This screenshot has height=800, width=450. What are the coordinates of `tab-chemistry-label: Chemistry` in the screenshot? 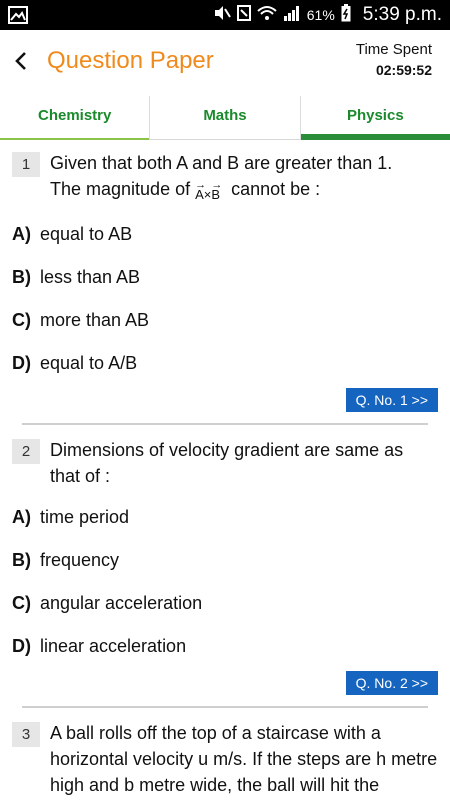 It's located at (74, 115).